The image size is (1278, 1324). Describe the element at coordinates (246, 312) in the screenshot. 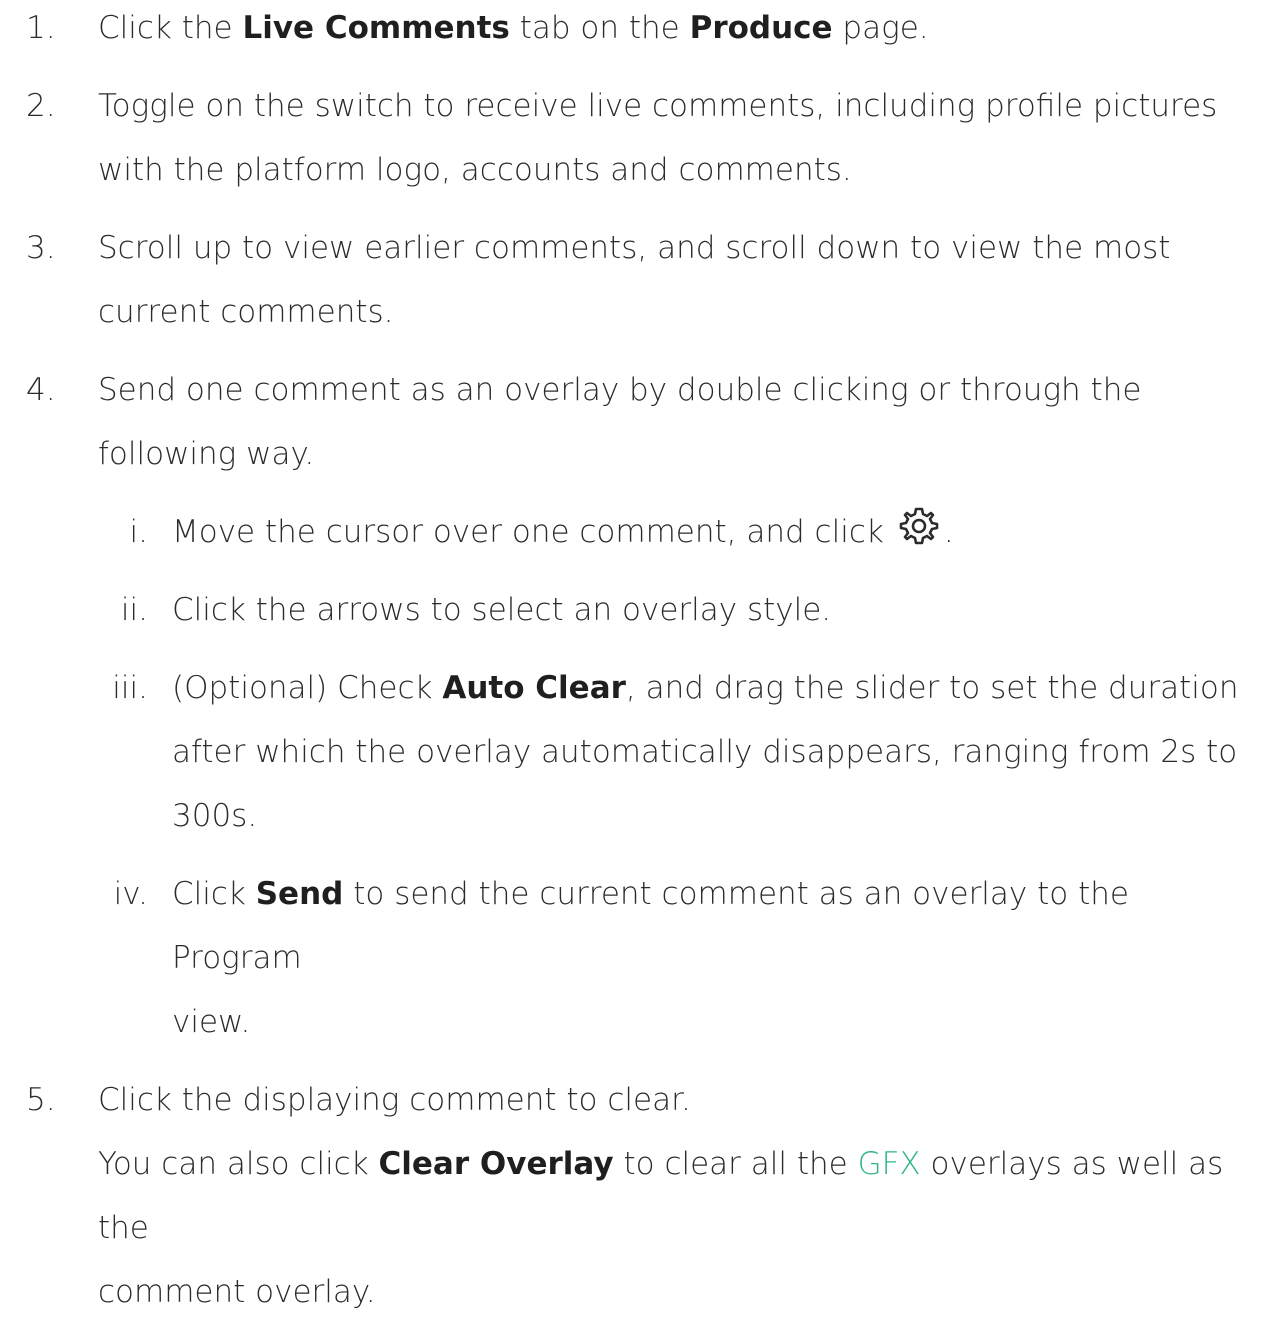

I see `step-text-line: current comments.` at that location.